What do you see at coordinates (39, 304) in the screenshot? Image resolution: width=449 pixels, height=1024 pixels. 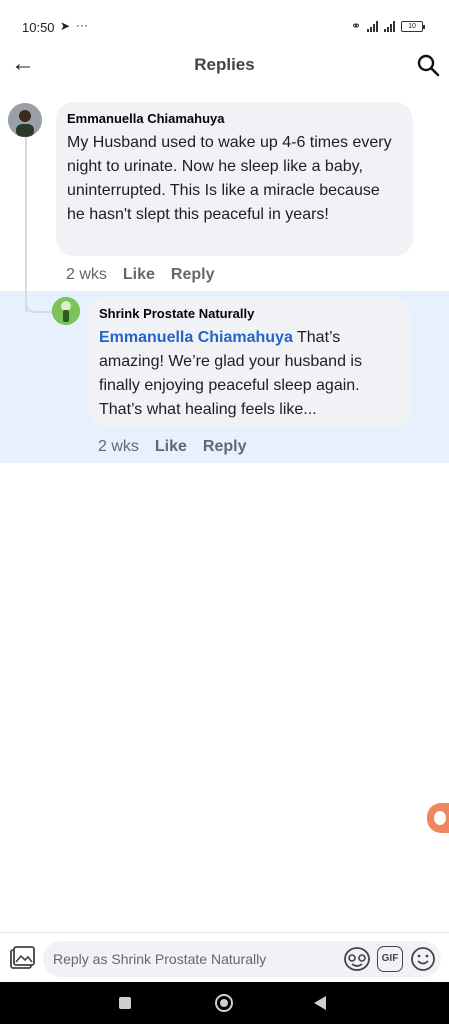 I see `thread-connector` at bounding box center [39, 304].